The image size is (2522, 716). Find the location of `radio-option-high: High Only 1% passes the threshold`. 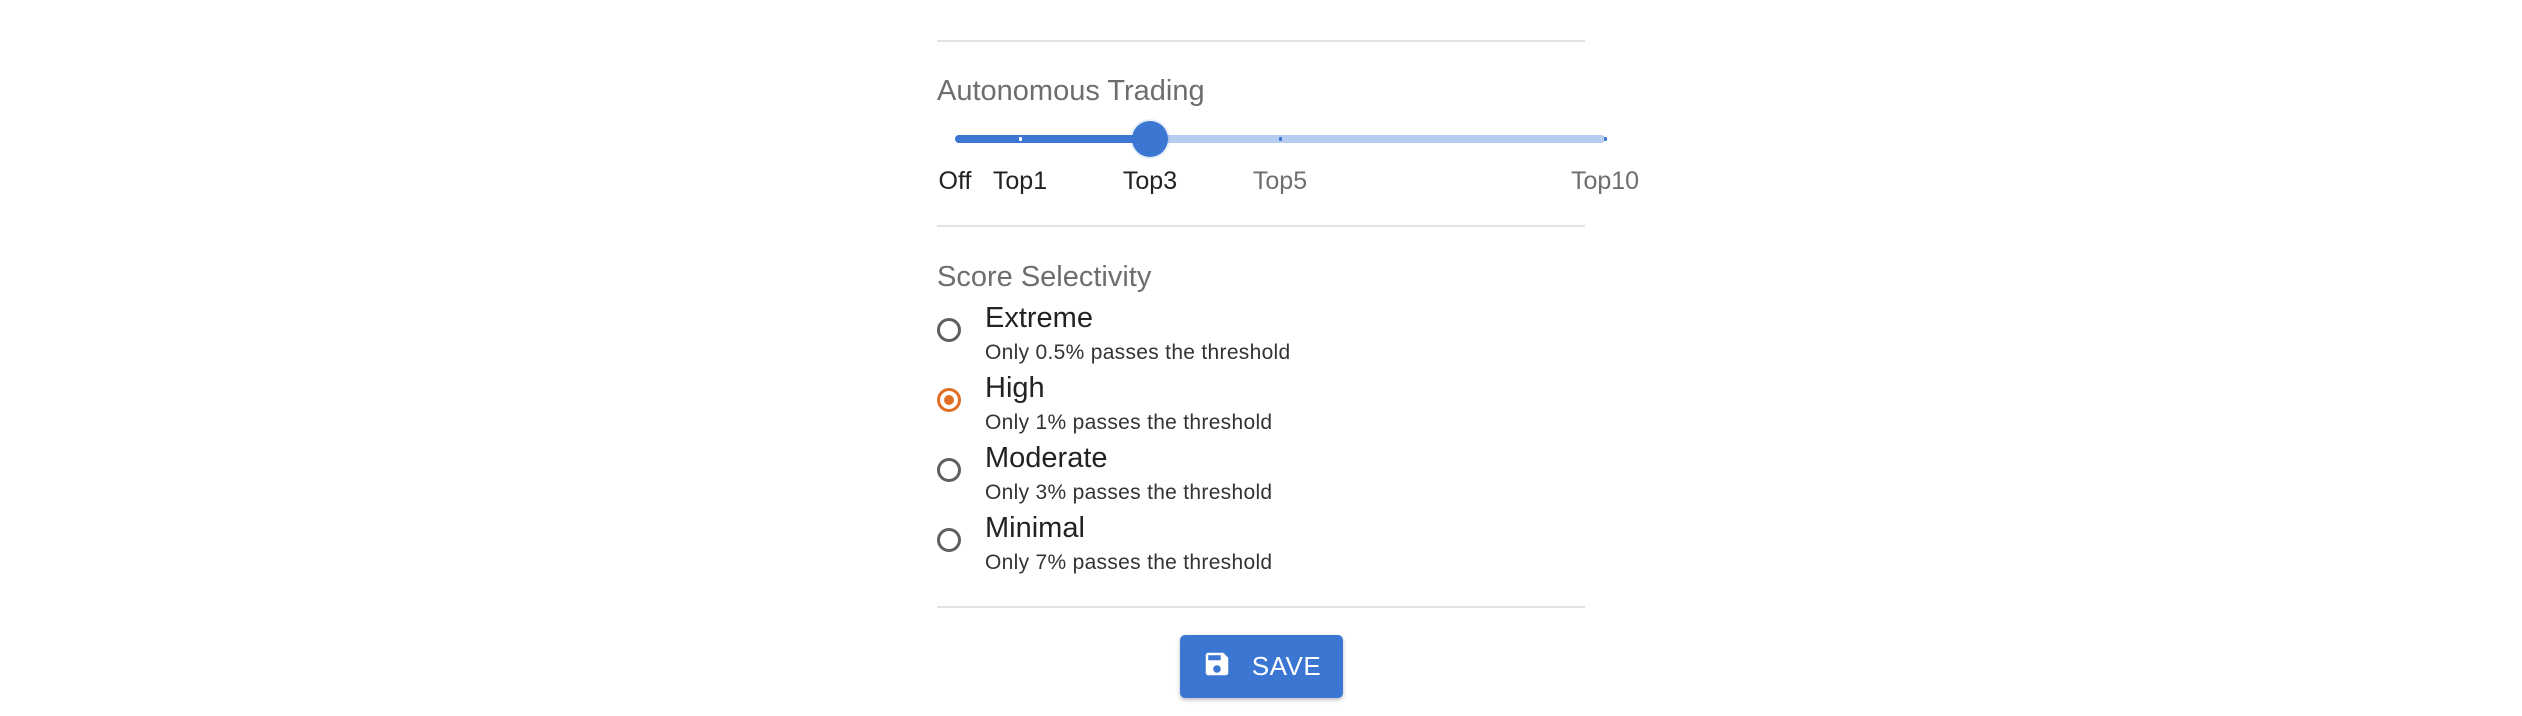

radio-option-high: High Only 1% passes the threshold is located at coordinates (1237, 406).